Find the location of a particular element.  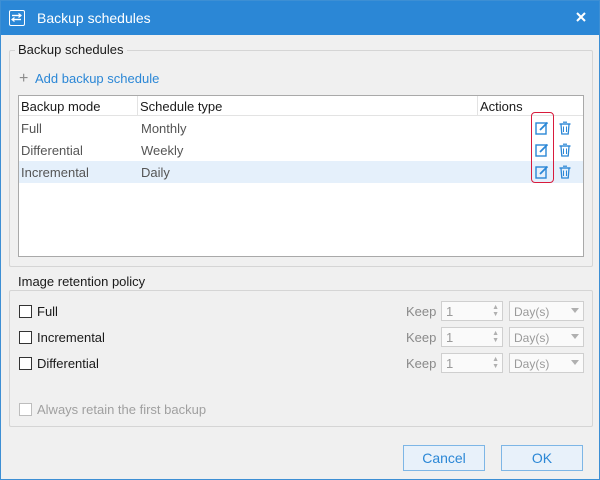

retention-differential-count-value: 1 is located at coordinates (450, 363).